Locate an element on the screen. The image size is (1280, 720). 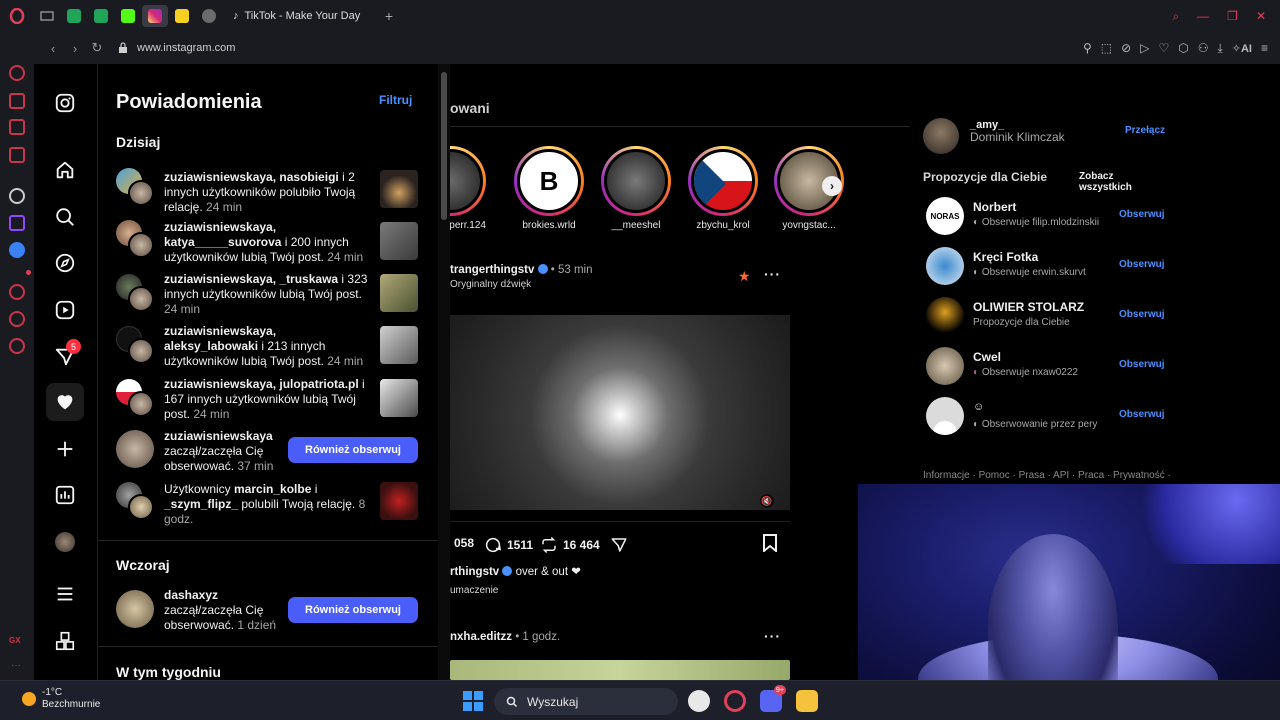
reels-icon is located at coordinates (65, 310).